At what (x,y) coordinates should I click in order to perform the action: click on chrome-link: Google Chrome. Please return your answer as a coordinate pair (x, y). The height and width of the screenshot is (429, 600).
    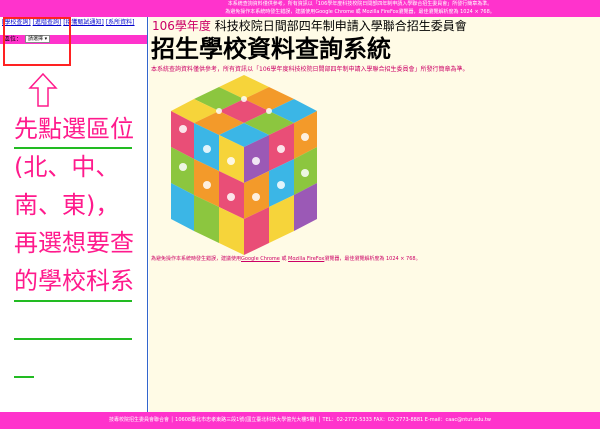
    Looking at the image, I should click on (260, 259).